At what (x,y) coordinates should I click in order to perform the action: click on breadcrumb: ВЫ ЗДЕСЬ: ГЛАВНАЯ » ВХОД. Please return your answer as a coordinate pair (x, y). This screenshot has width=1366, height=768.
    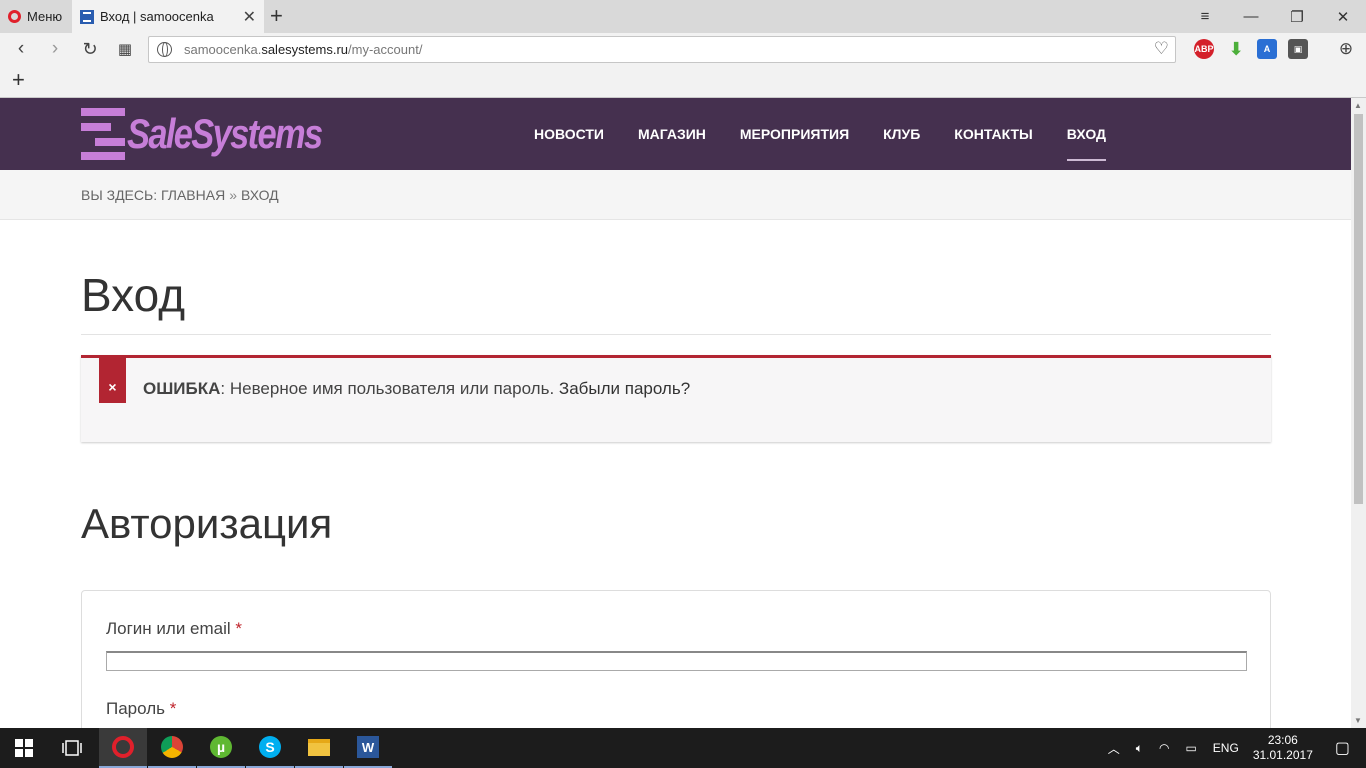
    Looking at the image, I should click on (675, 195).